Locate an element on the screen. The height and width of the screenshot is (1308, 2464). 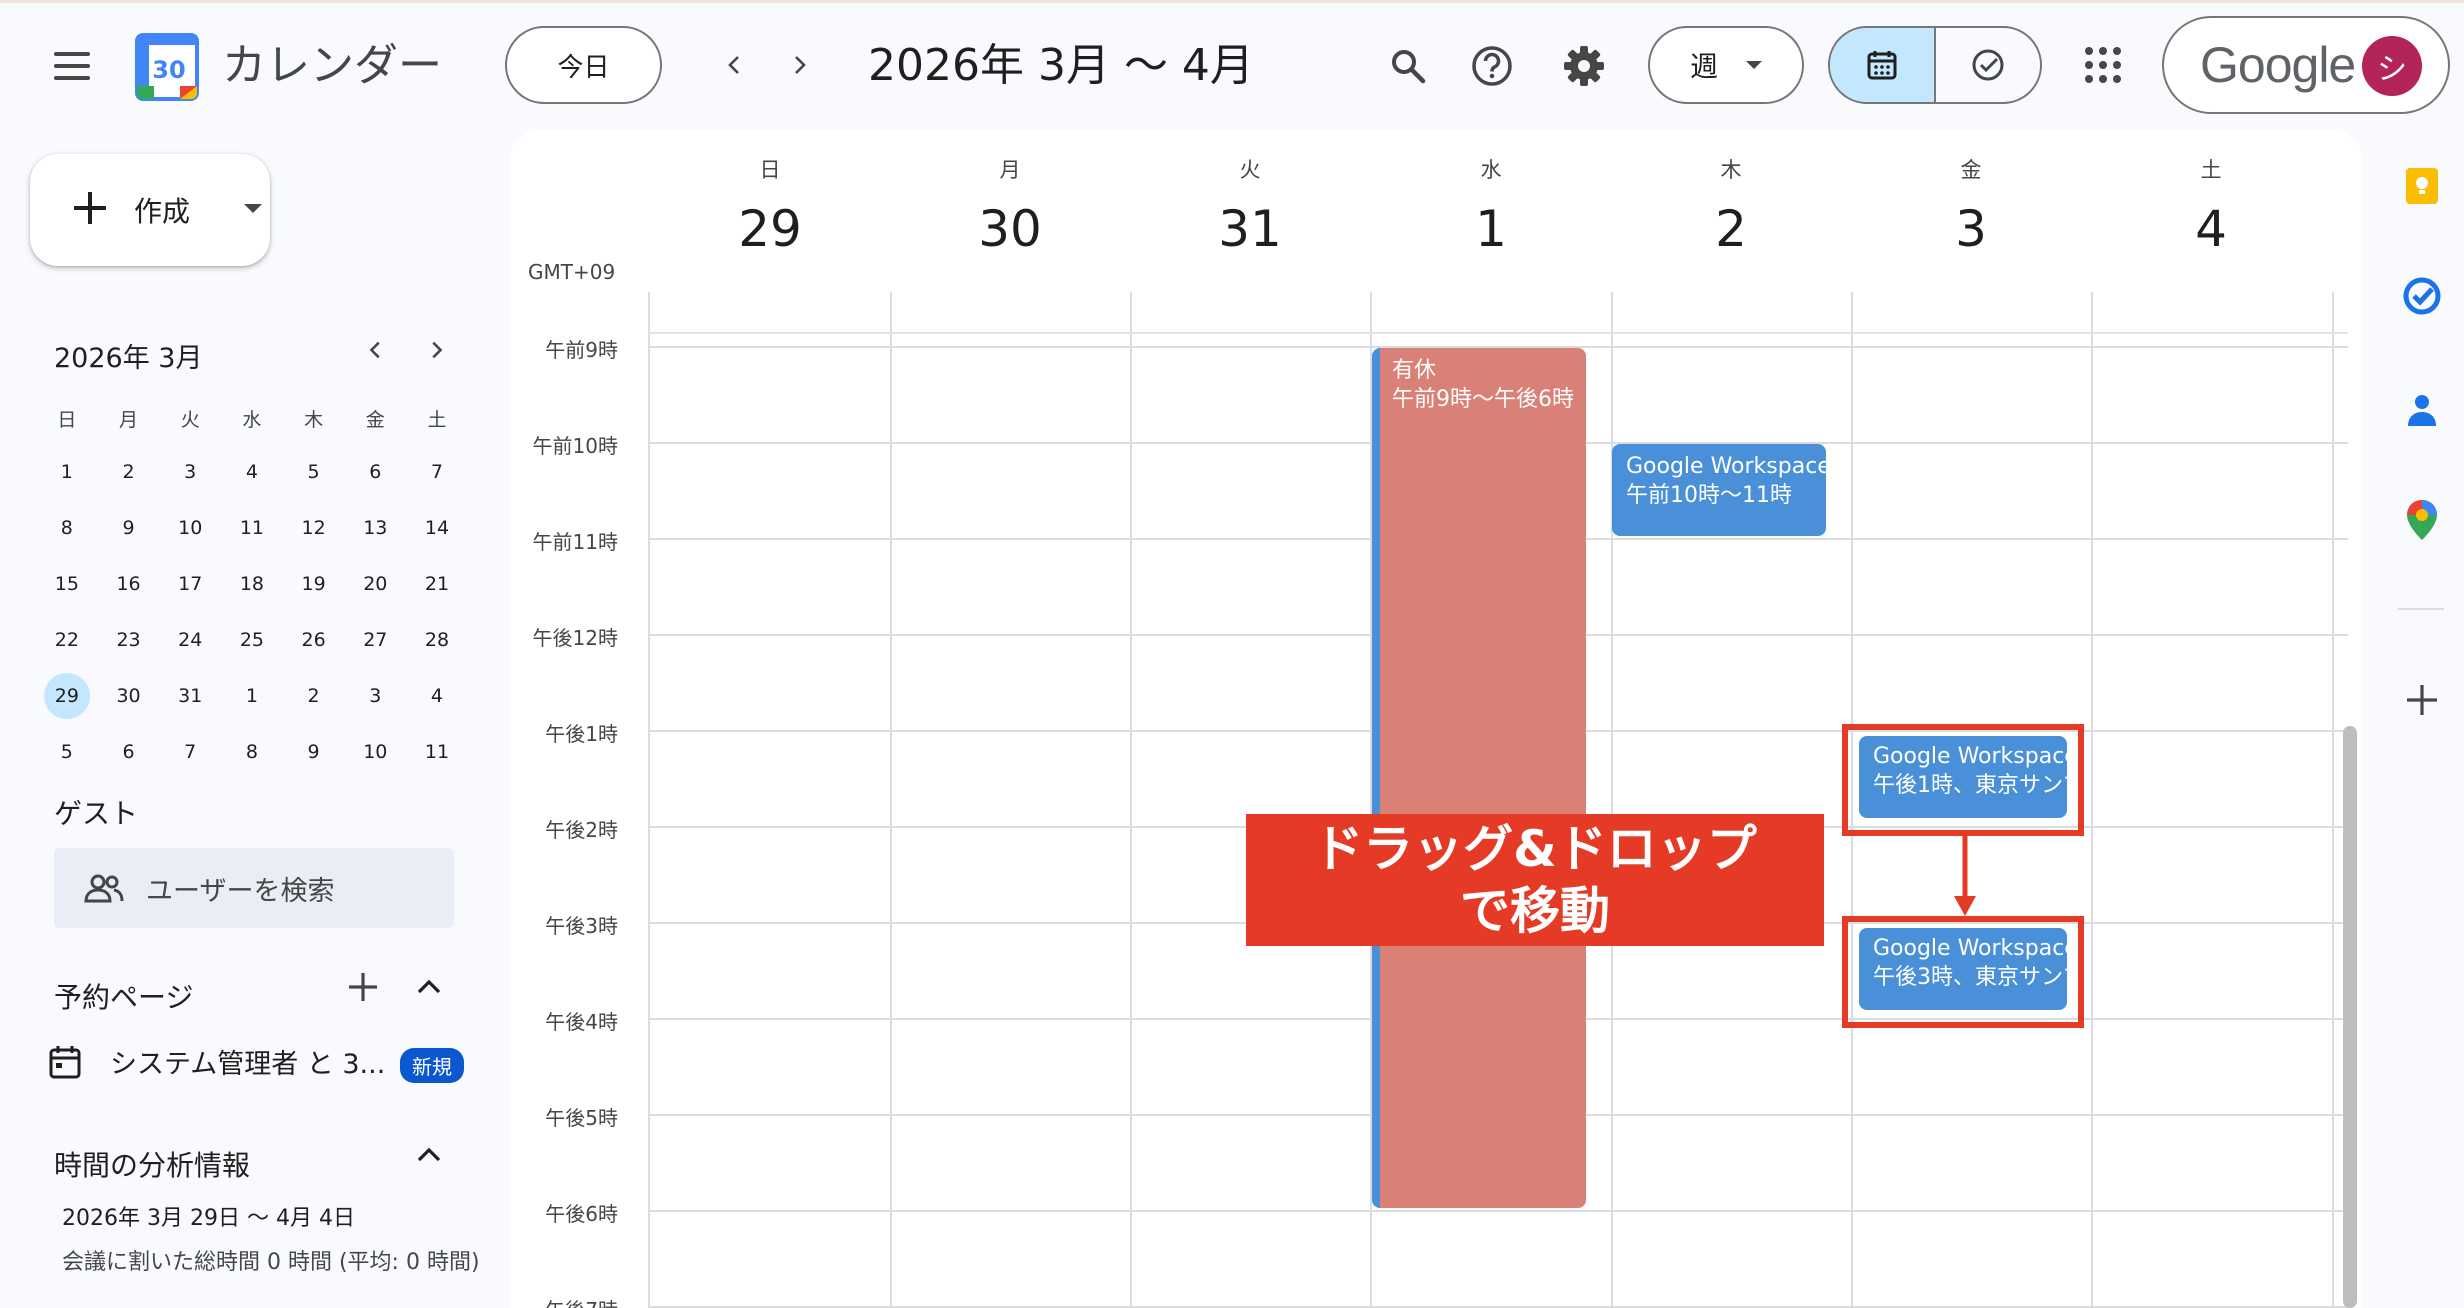
mini-day: 12 is located at coordinates (314, 528).